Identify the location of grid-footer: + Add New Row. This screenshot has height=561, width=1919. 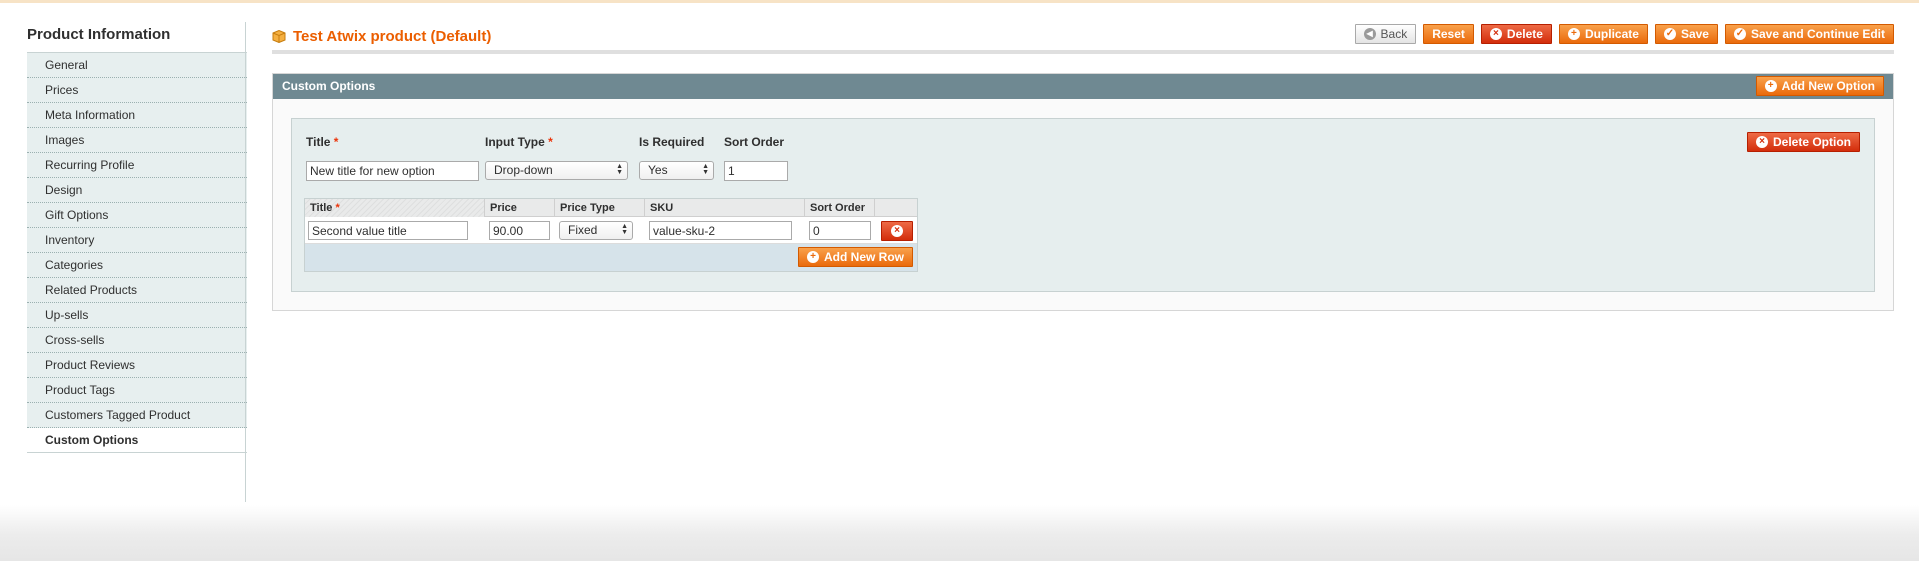
(611, 257).